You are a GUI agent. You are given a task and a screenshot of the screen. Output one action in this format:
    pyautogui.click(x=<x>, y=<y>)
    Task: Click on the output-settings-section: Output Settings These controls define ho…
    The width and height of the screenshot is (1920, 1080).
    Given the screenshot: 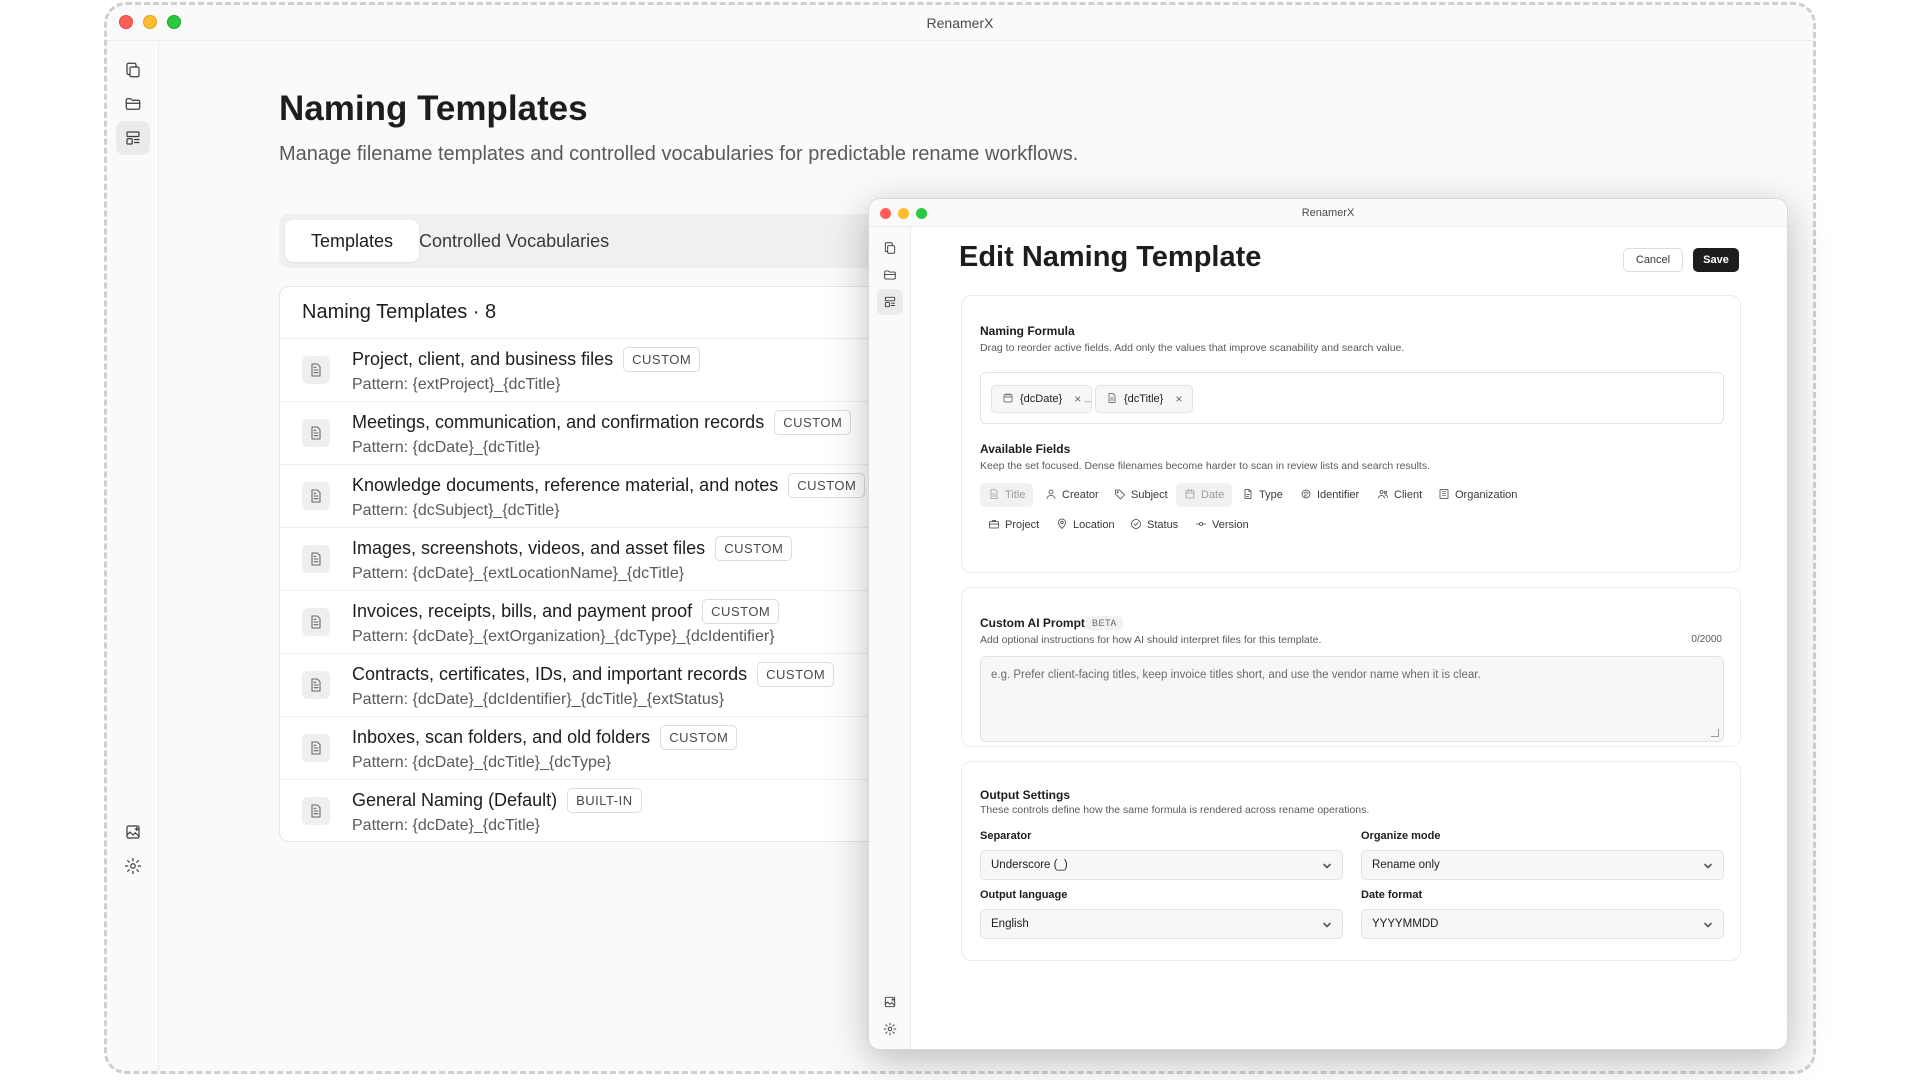 What is the action you would take?
    pyautogui.click(x=1351, y=861)
    